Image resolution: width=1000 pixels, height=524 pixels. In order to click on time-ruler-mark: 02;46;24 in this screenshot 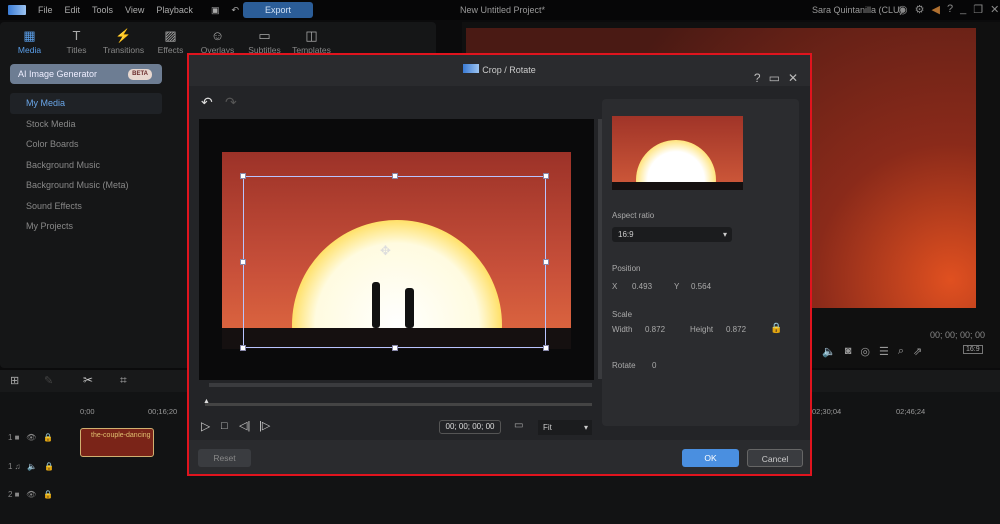, I will do `click(911, 411)`.